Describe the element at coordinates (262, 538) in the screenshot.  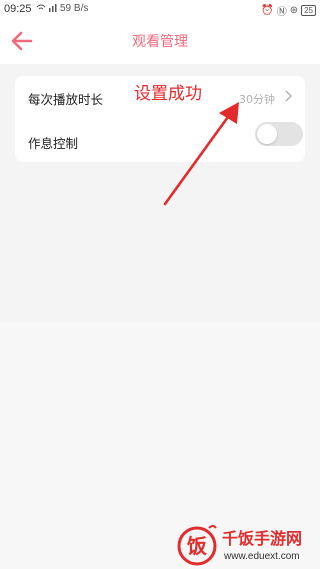
I see `watermark-name: 千饭手游网` at that location.